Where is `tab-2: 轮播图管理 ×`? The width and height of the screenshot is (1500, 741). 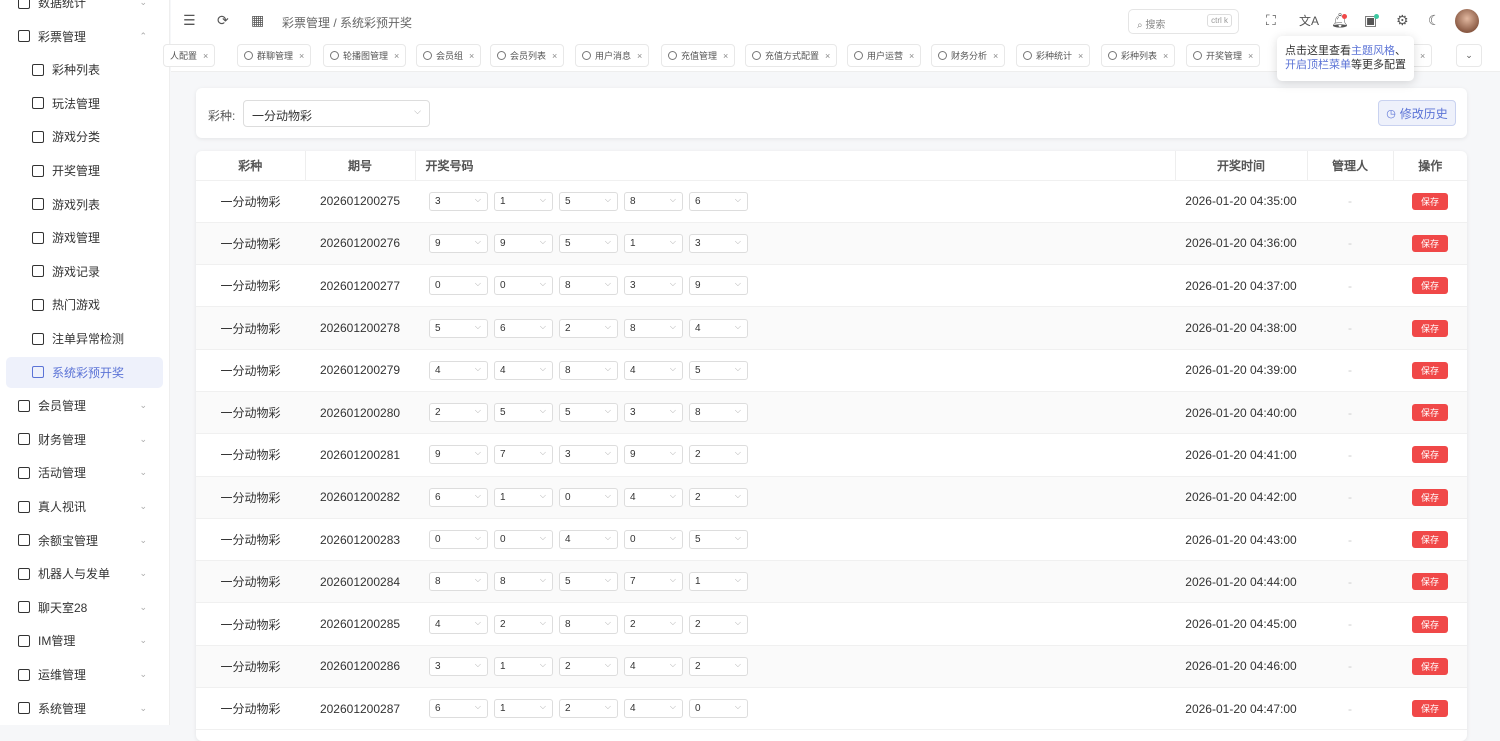 tab-2: 轮播图管理 × is located at coordinates (365, 55).